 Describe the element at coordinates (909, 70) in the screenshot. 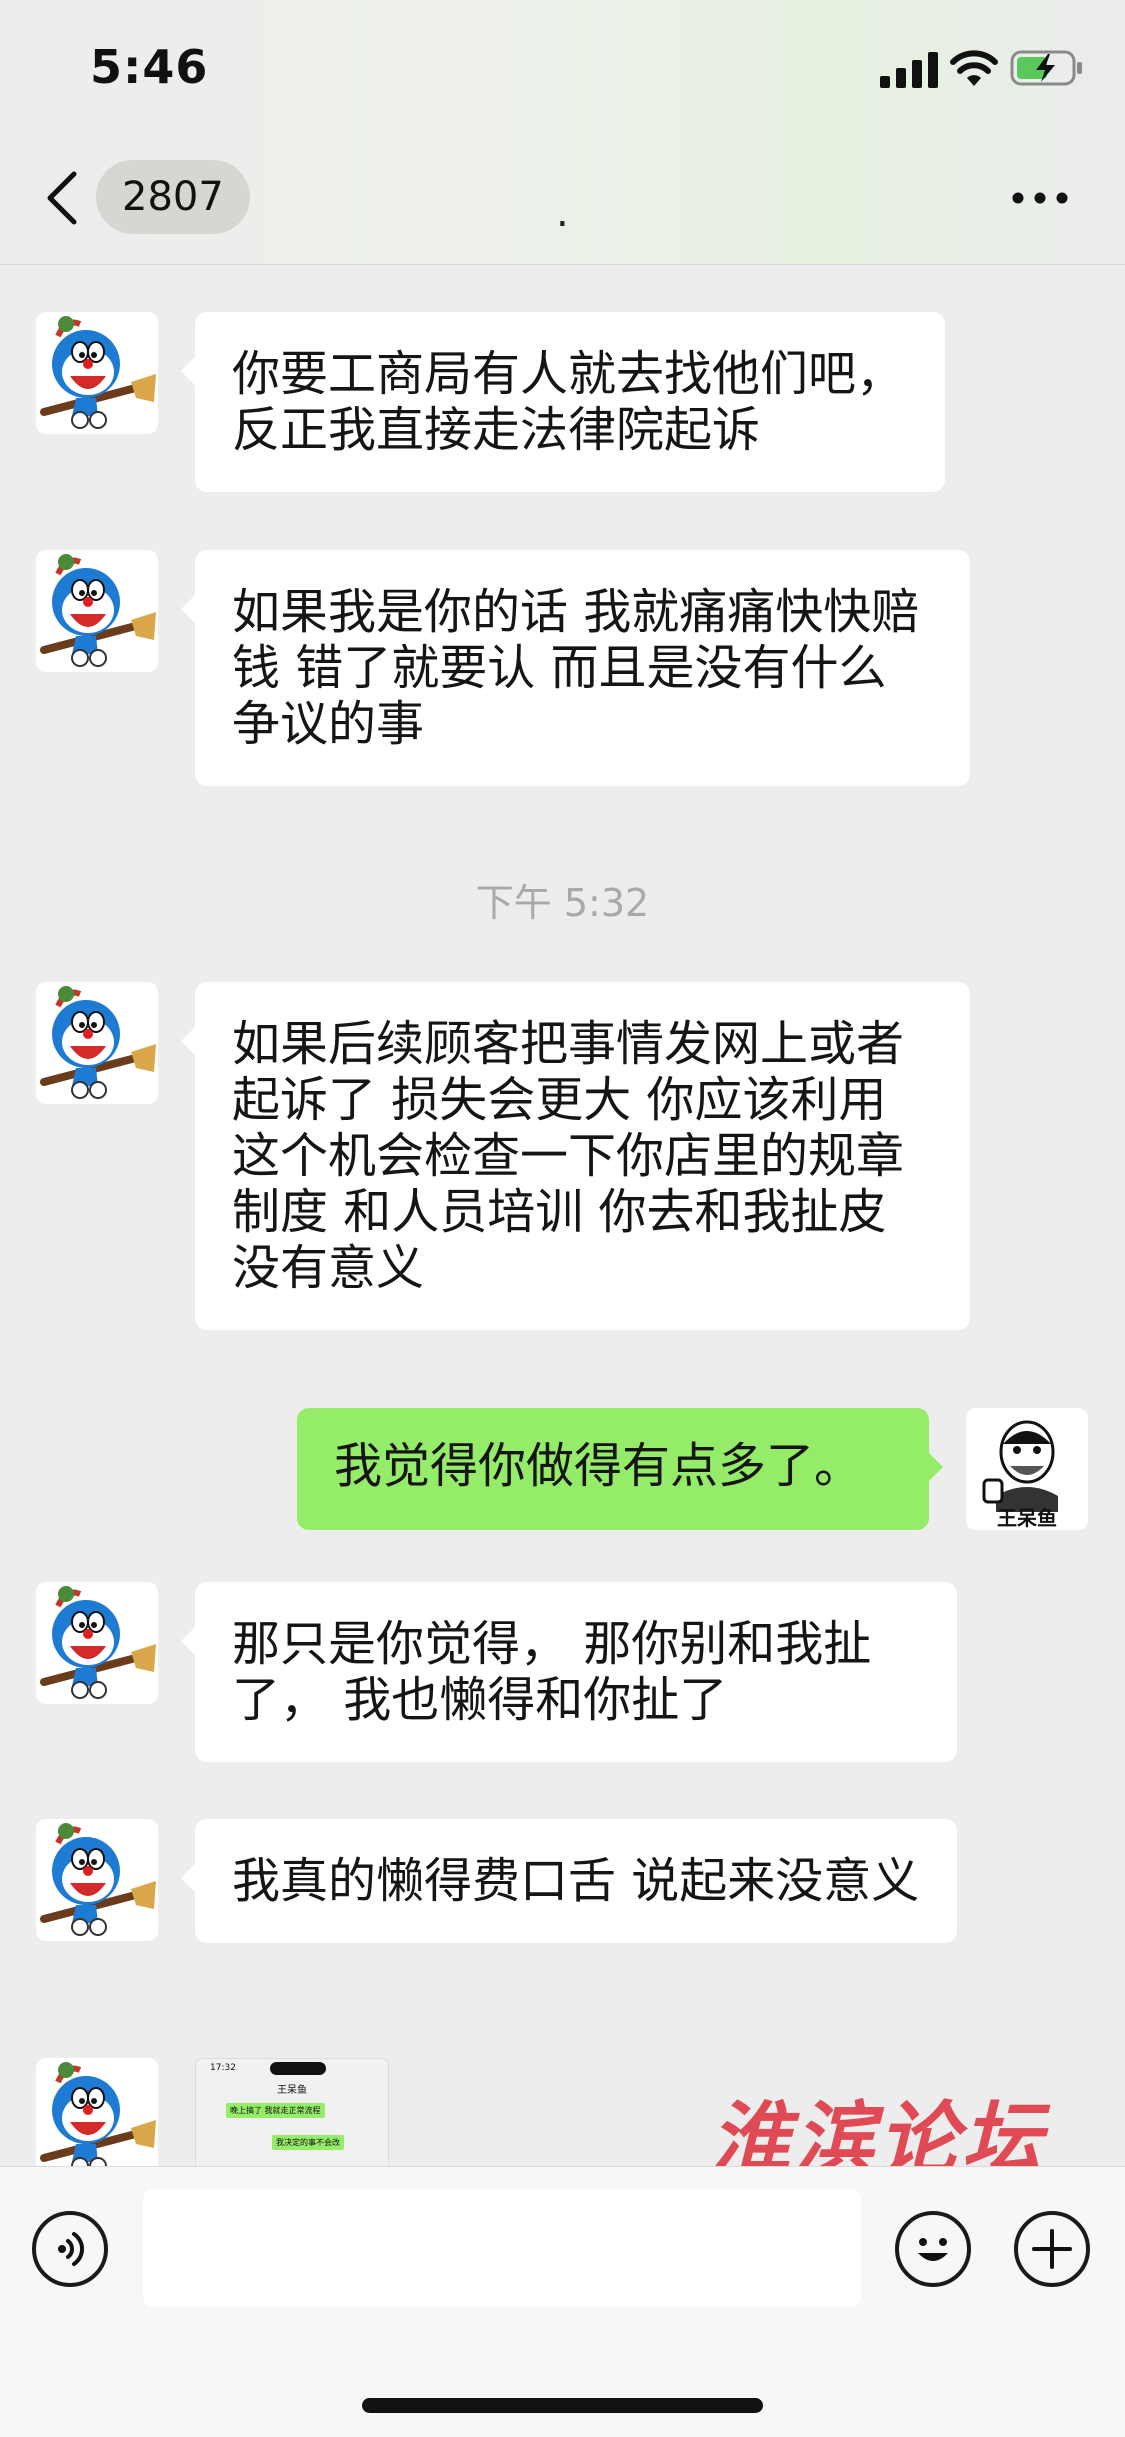

I see `signal-icon` at that location.